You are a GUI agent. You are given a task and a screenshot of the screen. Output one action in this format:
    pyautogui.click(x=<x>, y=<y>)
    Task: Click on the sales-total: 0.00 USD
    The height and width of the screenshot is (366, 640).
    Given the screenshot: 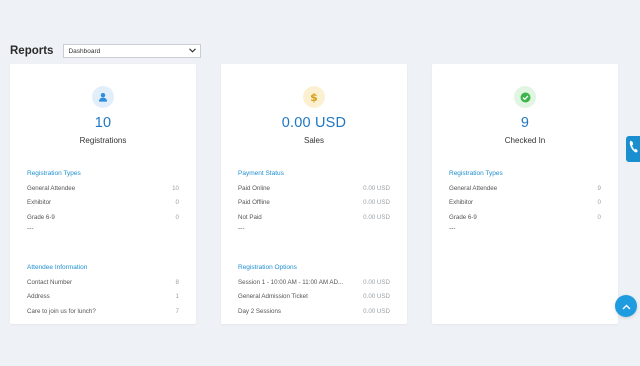 What is the action you would take?
    pyautogui.click(x=314, y=123)
    